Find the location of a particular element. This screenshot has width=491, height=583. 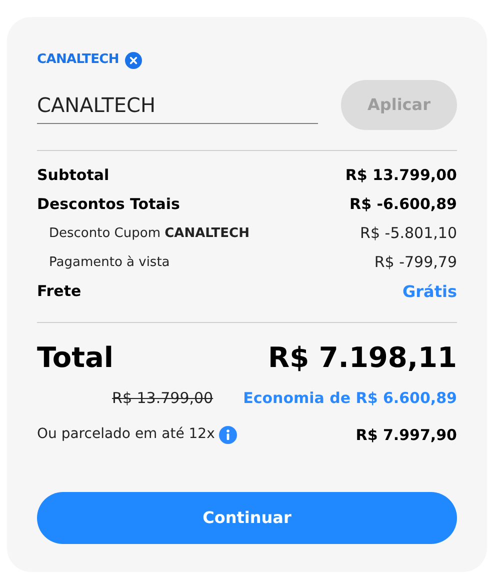

summary-label: Frete is located at coordinates (59, 291).